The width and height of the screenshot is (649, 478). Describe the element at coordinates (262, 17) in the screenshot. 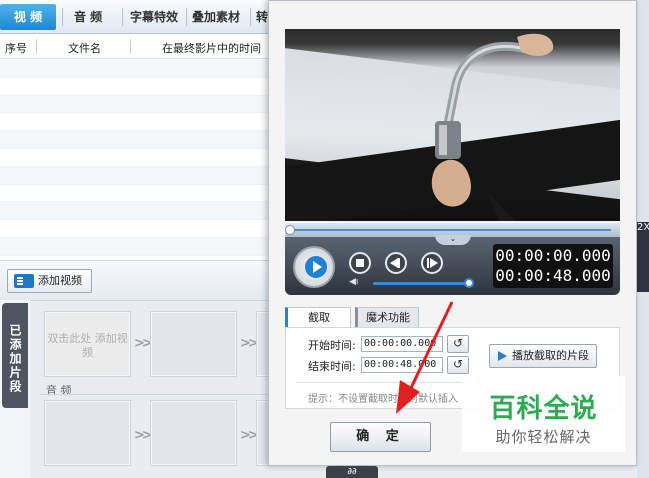

I see `tab-transition: 转` at that location.